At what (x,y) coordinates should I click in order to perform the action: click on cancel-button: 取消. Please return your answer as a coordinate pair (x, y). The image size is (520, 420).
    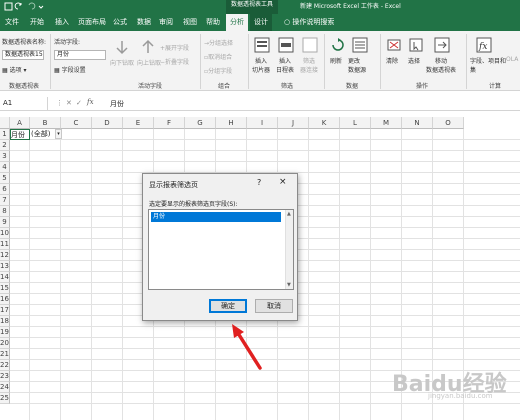
    Looking at the image, I should click on (274, 306).